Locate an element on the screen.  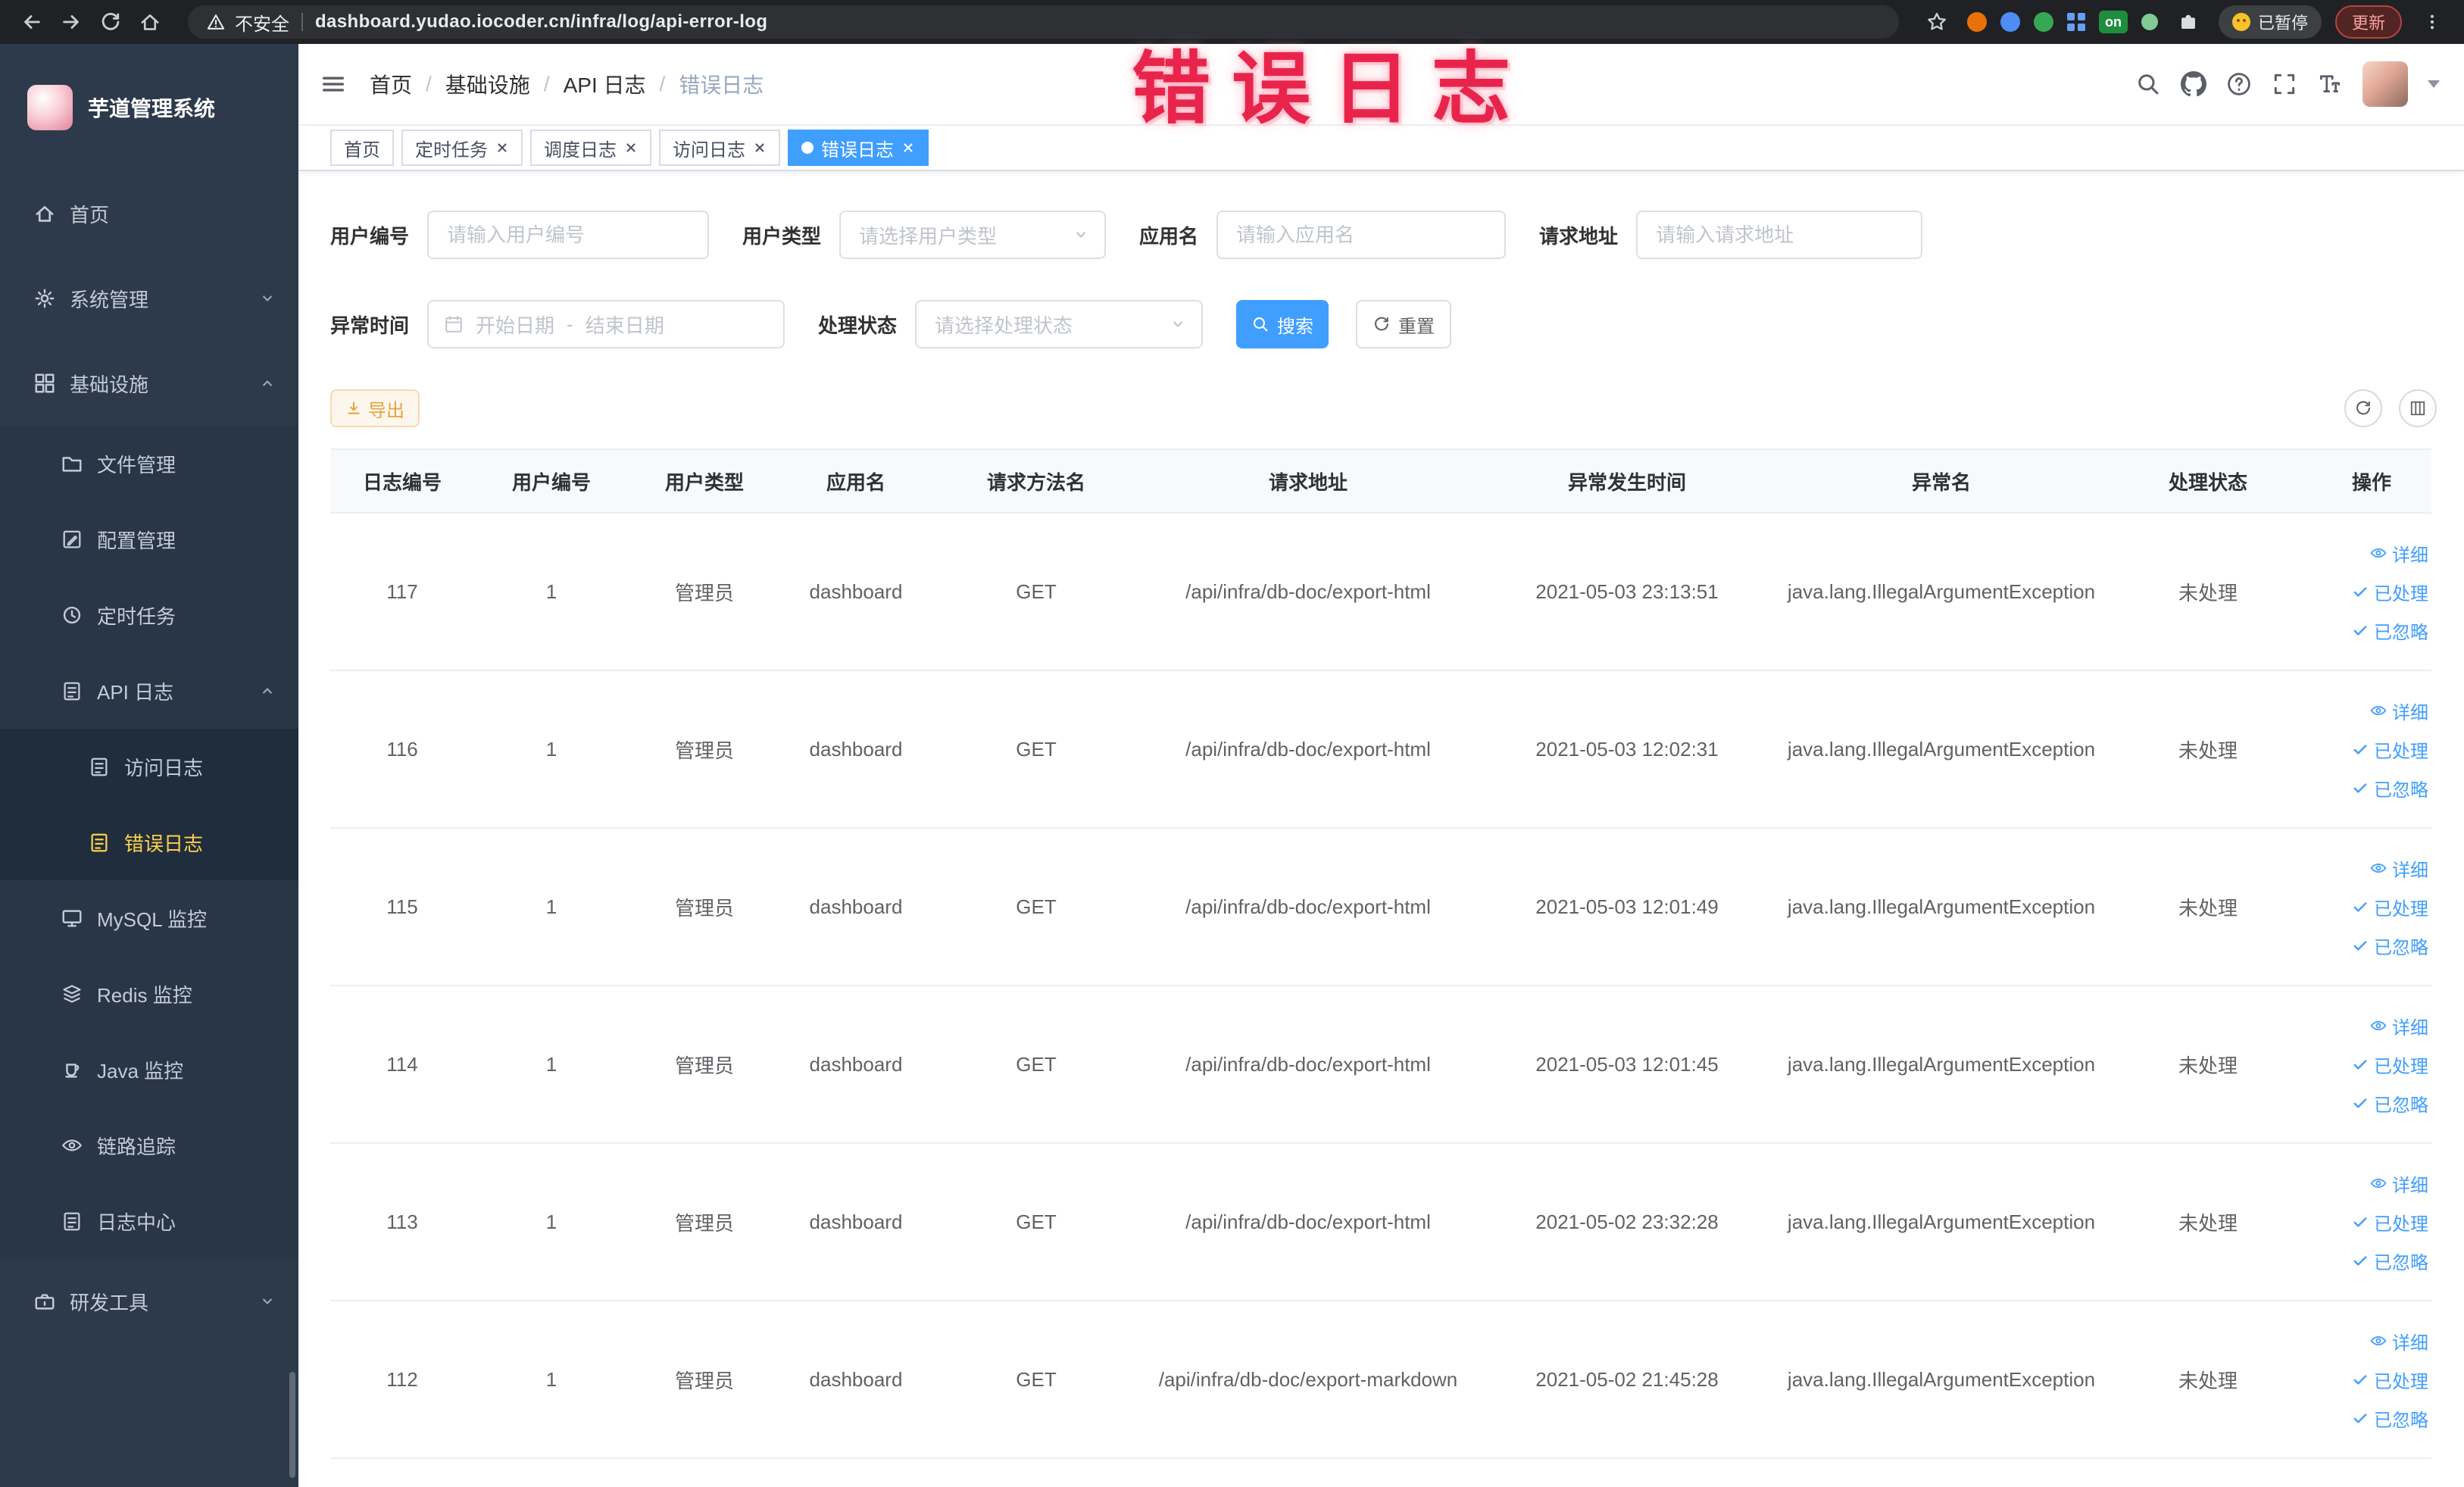
user-id-input is located at coordinates (568, 235).